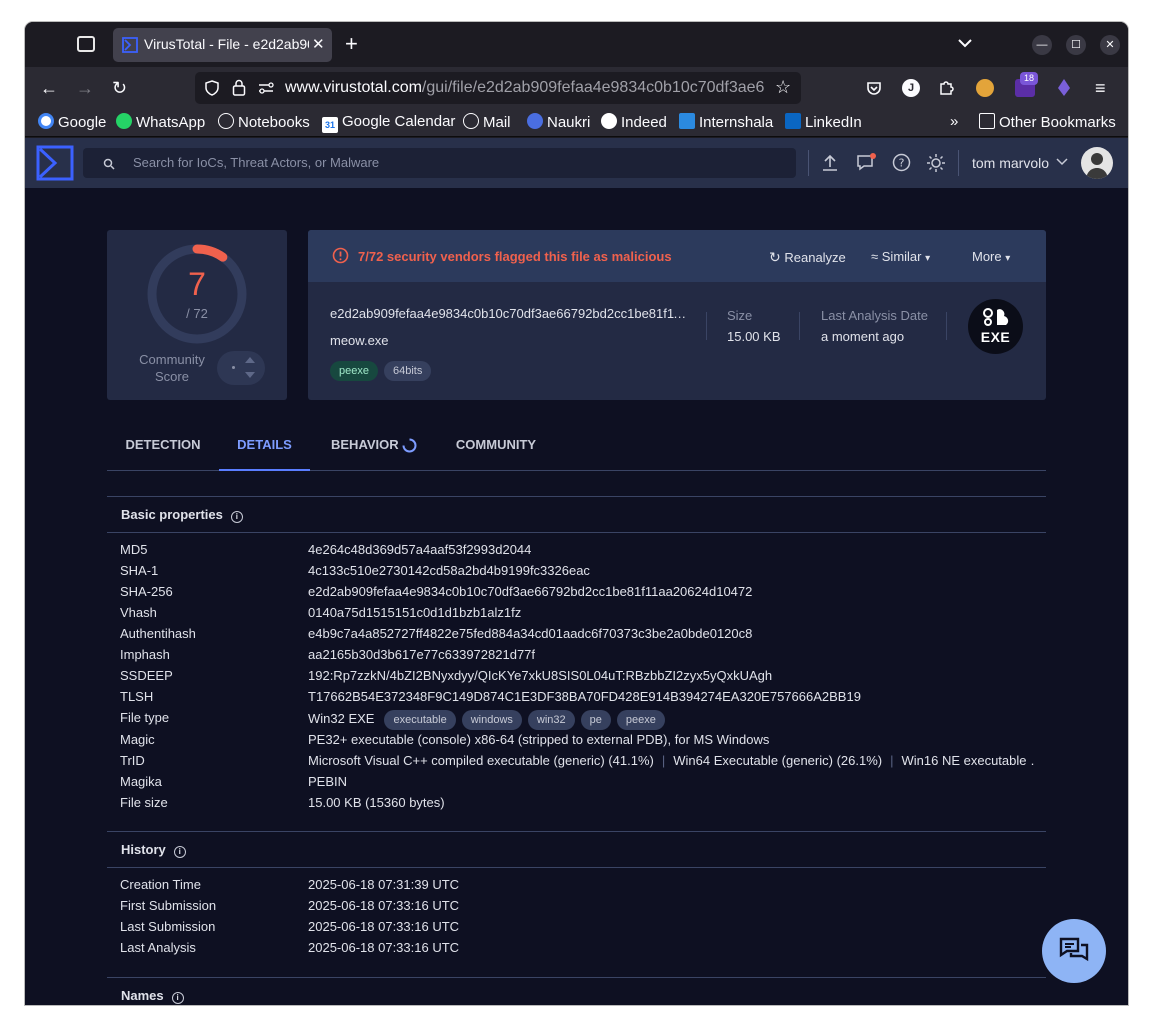  I want to click on joplin-extension-icon: J, so click(911, 88).